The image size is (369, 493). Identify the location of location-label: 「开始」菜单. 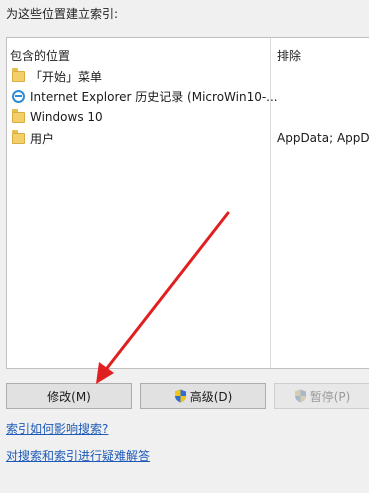
(66, 76).